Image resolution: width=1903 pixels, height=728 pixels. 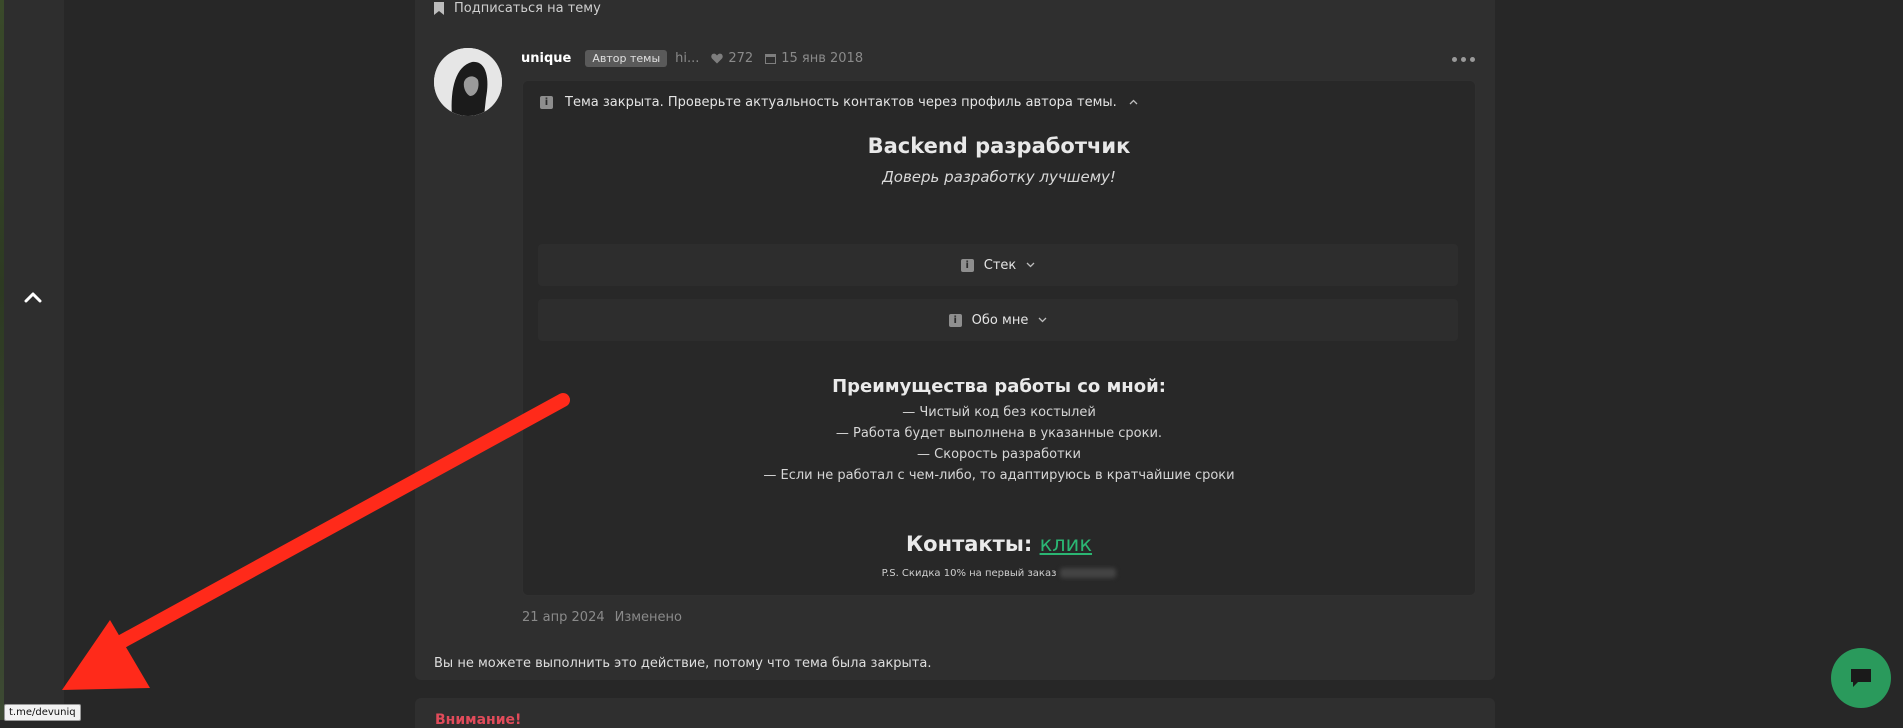 I want to click on spoiler-label: Стек, so click(x=1000, y=265).